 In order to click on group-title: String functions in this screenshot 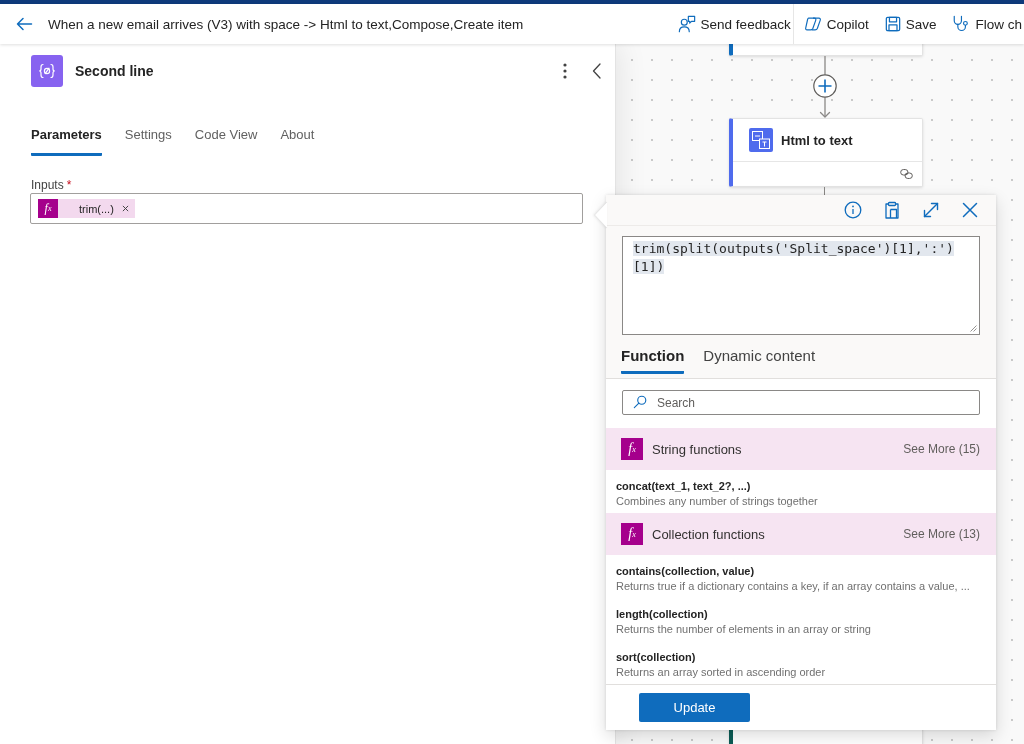, I will do `click(697, 449)`.